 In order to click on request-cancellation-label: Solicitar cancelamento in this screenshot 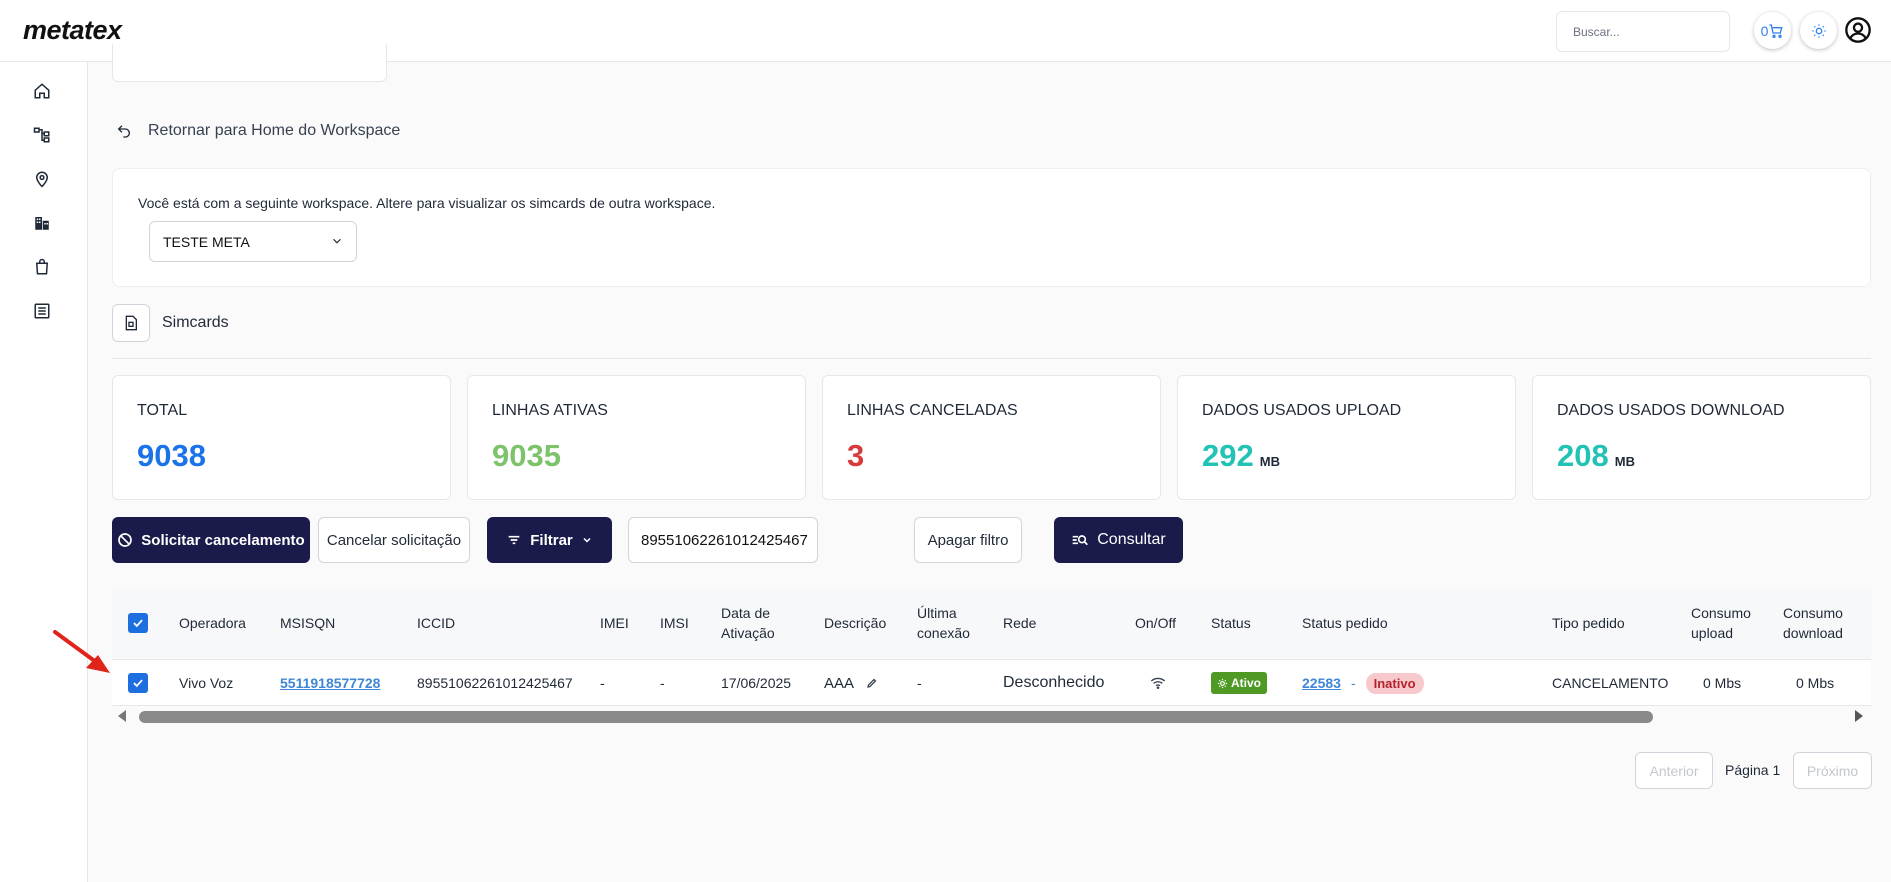, I will do `click(223, 540)`.